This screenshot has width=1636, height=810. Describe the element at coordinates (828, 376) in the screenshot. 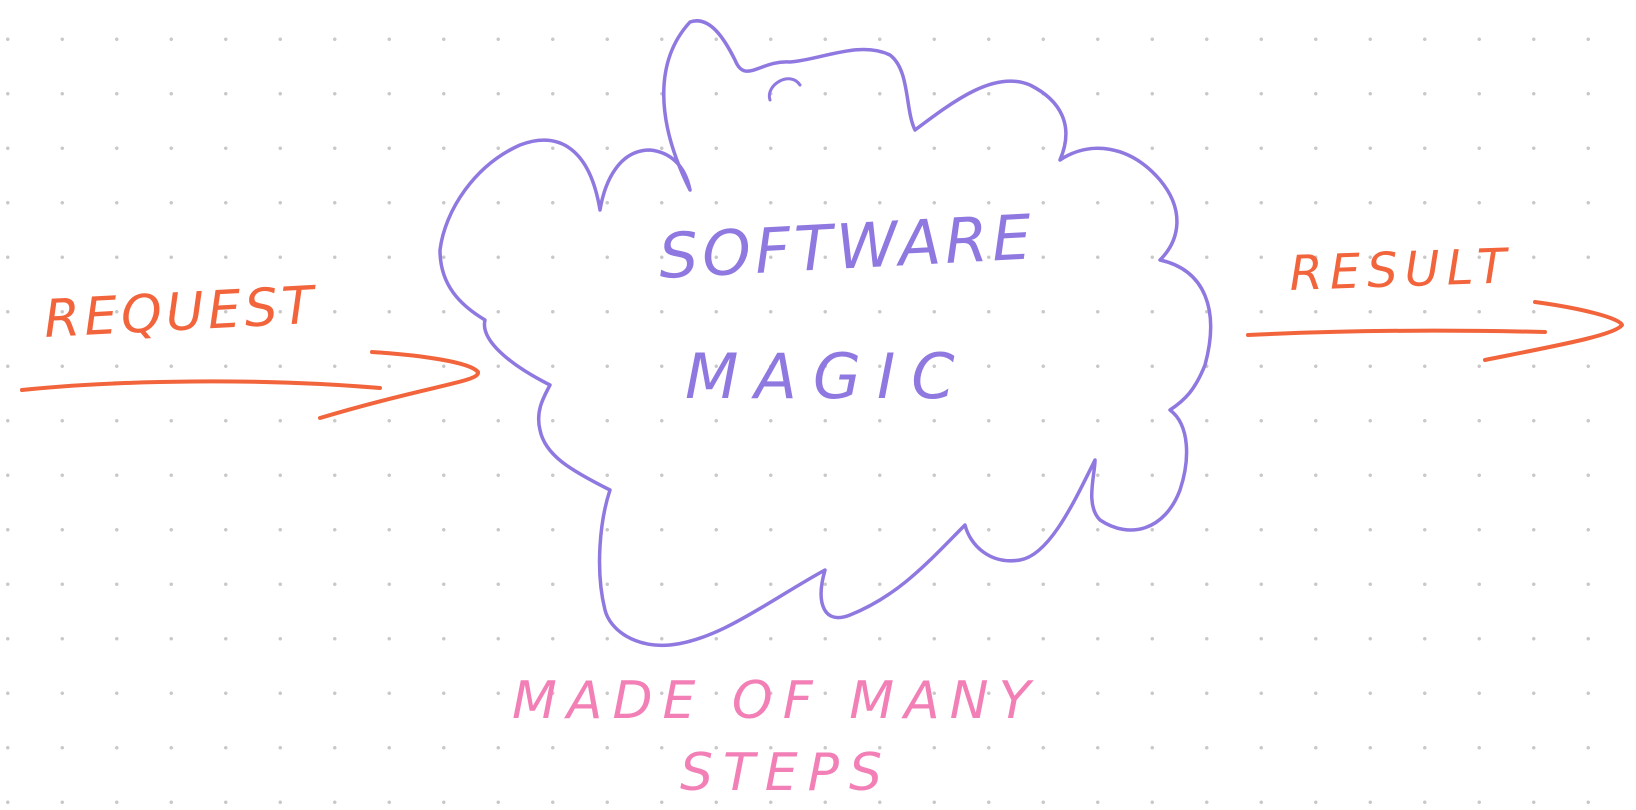

I see `cloud-title-line2: MAGIC` at that location.